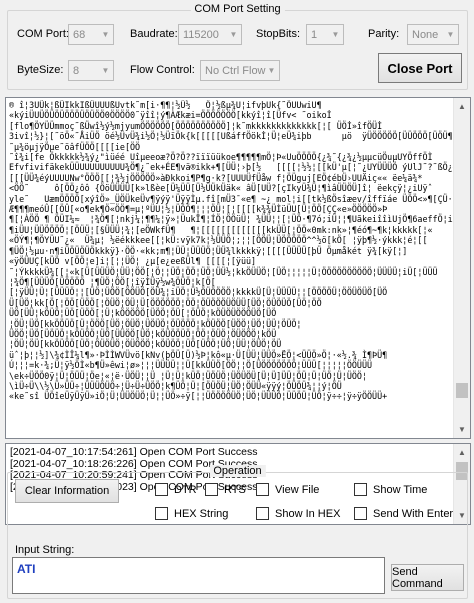 Image resolution: width=474 pixels, height=603 pixels. What do you see at coordinates (360, 489) in the screenshot?
I see `show-time-checkbox-box` at bounding box center [360, 489].